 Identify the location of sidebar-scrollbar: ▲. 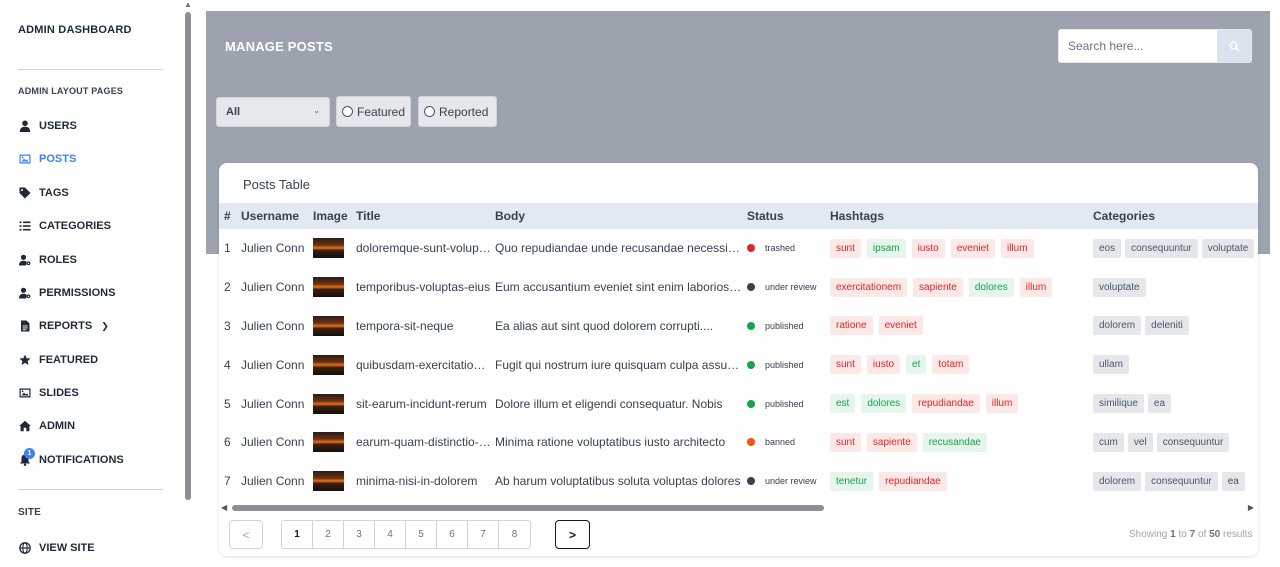
(188, 283).